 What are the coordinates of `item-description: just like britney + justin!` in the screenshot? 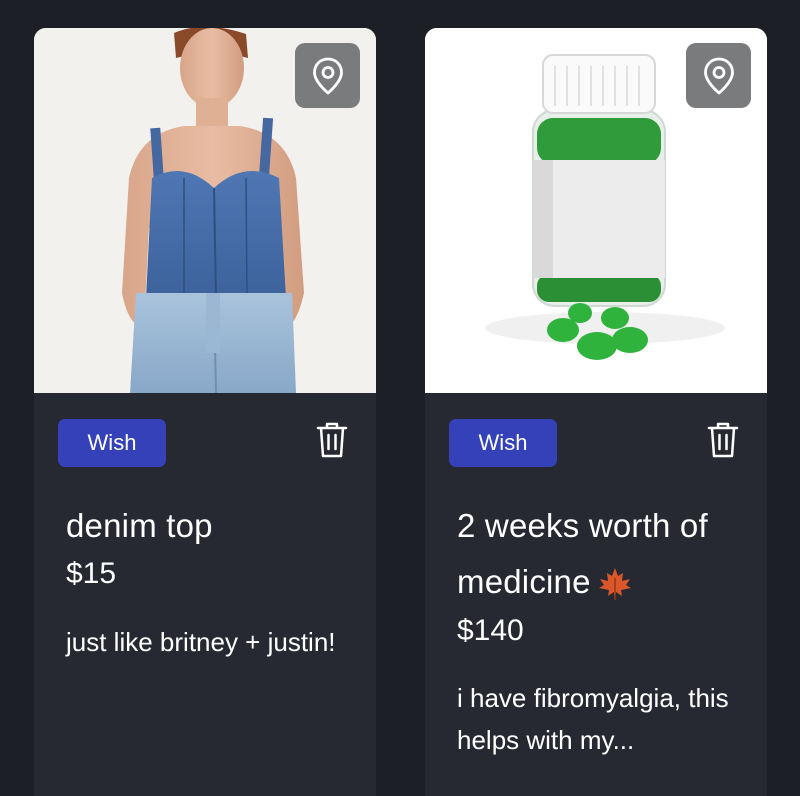 It's located at (201, 642).